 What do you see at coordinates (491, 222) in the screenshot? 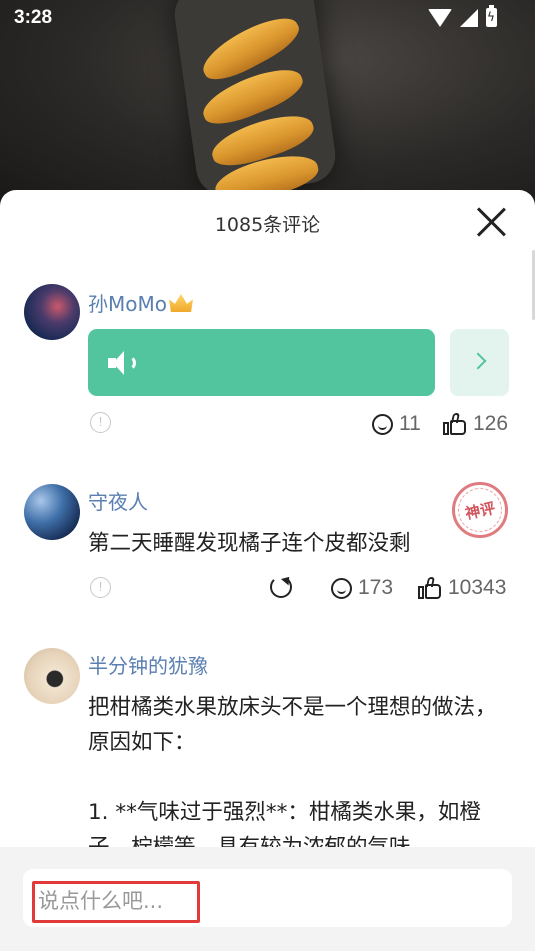
I see `close-button` at bounding box center [491, 222].